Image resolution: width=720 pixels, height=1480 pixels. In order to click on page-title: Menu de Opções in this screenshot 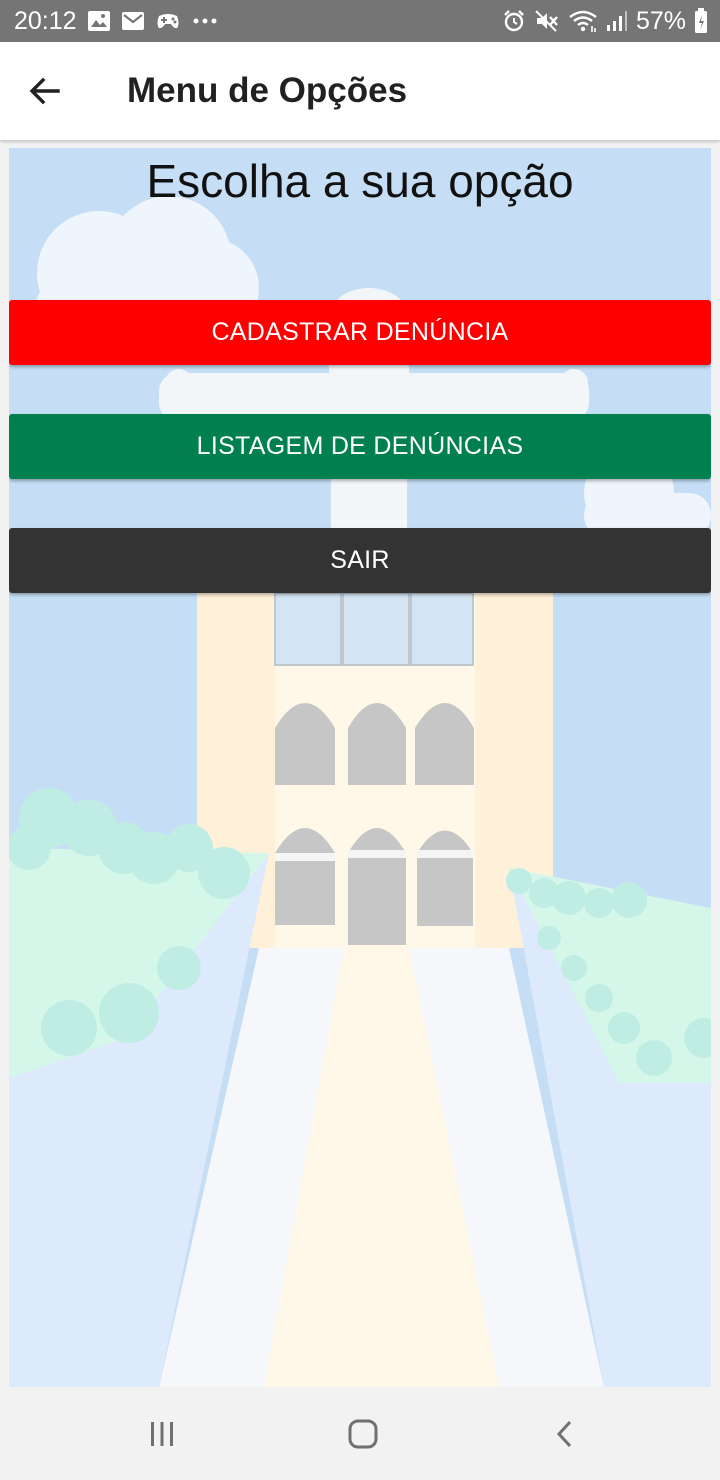, I will do `click(267, 90)`.